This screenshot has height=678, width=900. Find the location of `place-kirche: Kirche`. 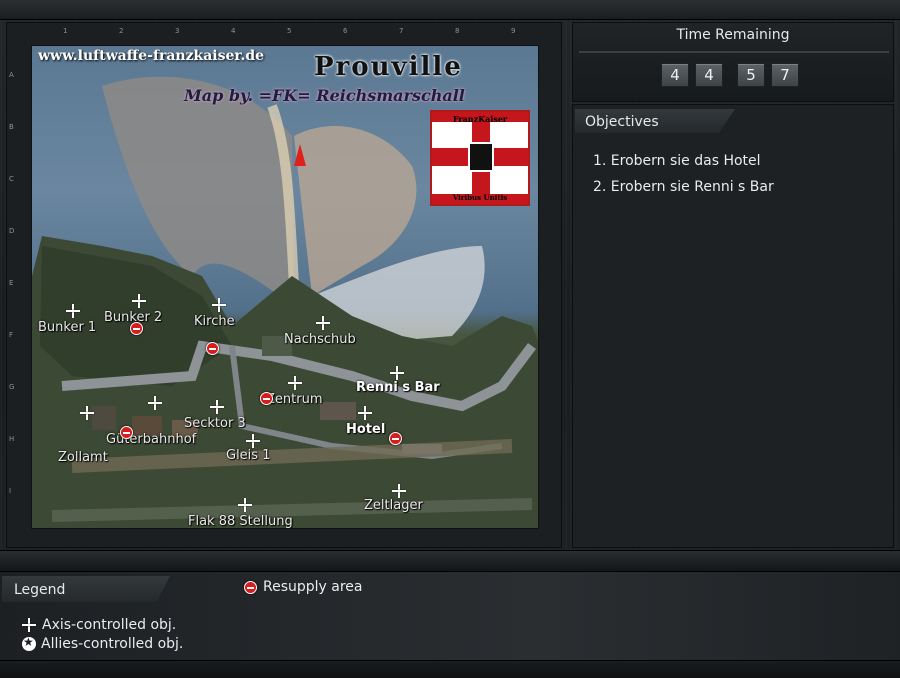

place-kirche: Kirche is located at coordinates (214, 321).